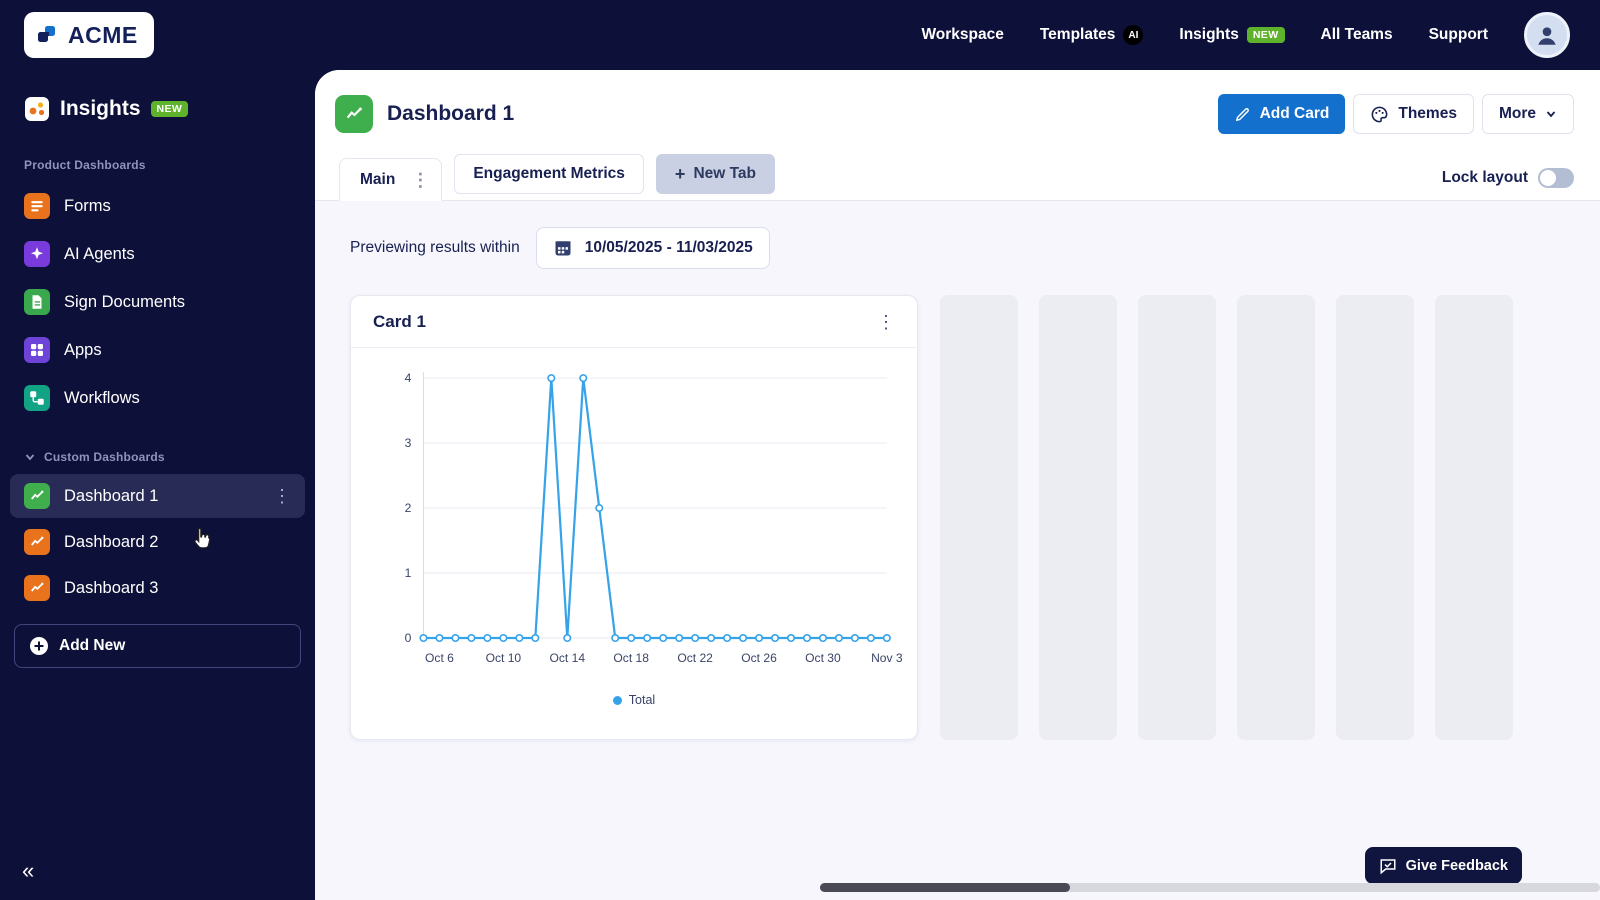 This screenshot has width=1600, height=900. I want to click on add-new-dashboard-button: Add New, so click(157, 646).